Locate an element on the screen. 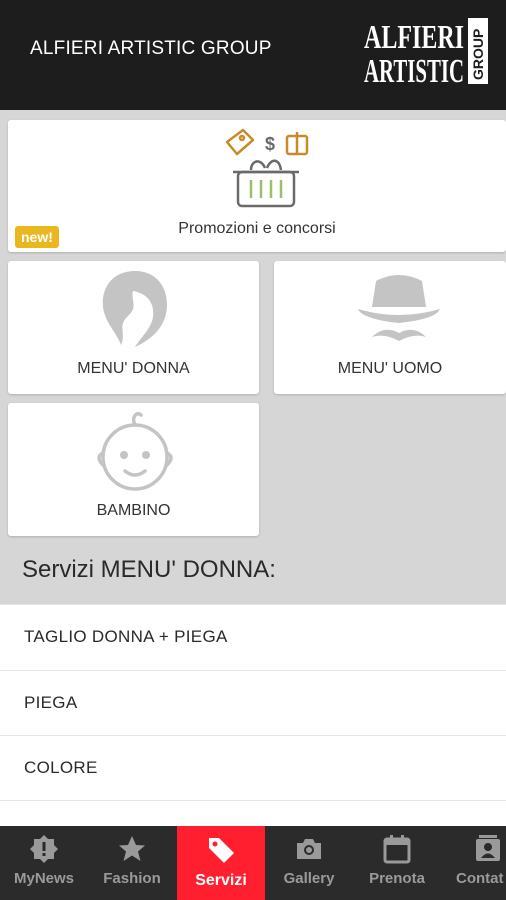 This screenshot has width=506, height=900. bambino-card: BAMBINO is located at coordinates (133, 469).